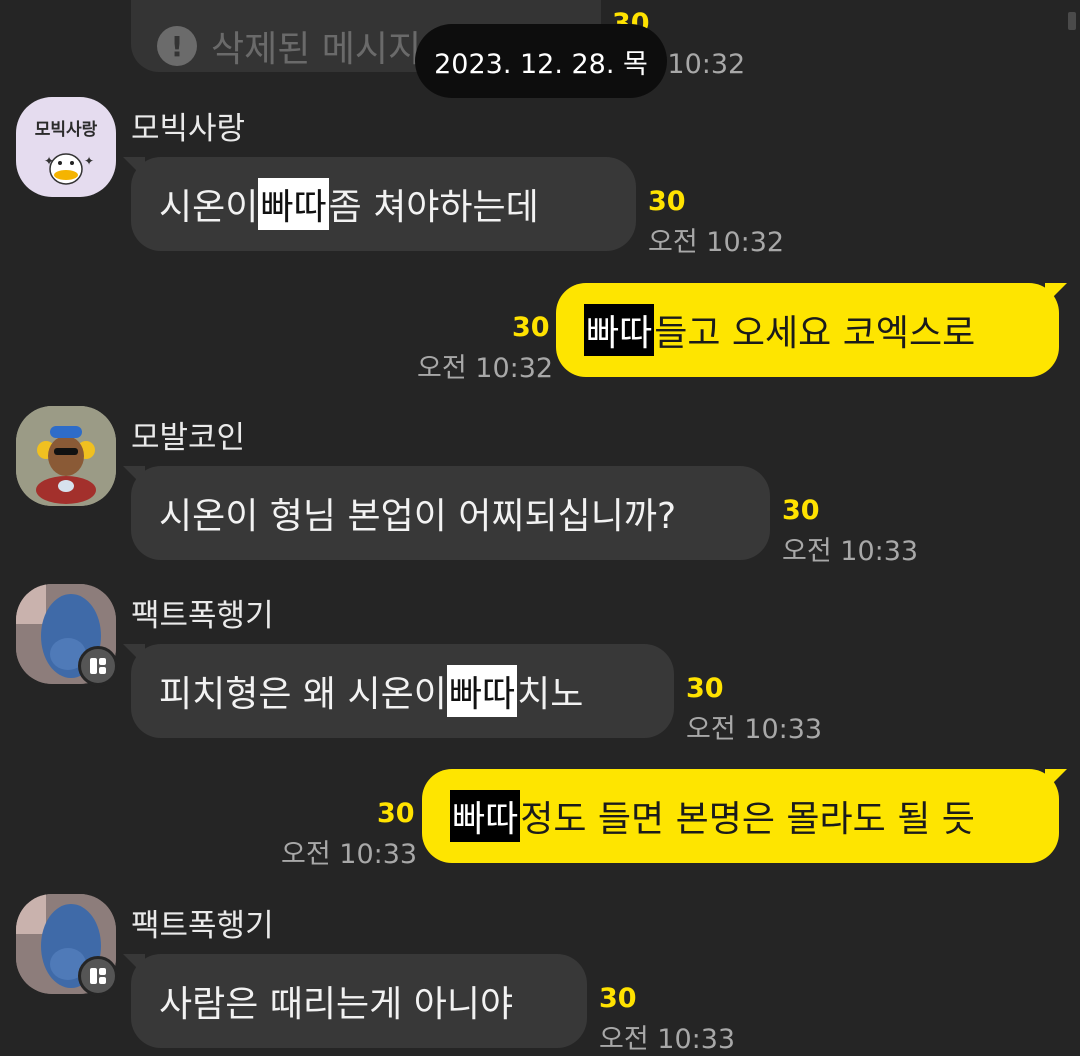  I want to click on message-bubble-outgoing: 빠따 들고 오세요 코엑스로, so click(811, 330).